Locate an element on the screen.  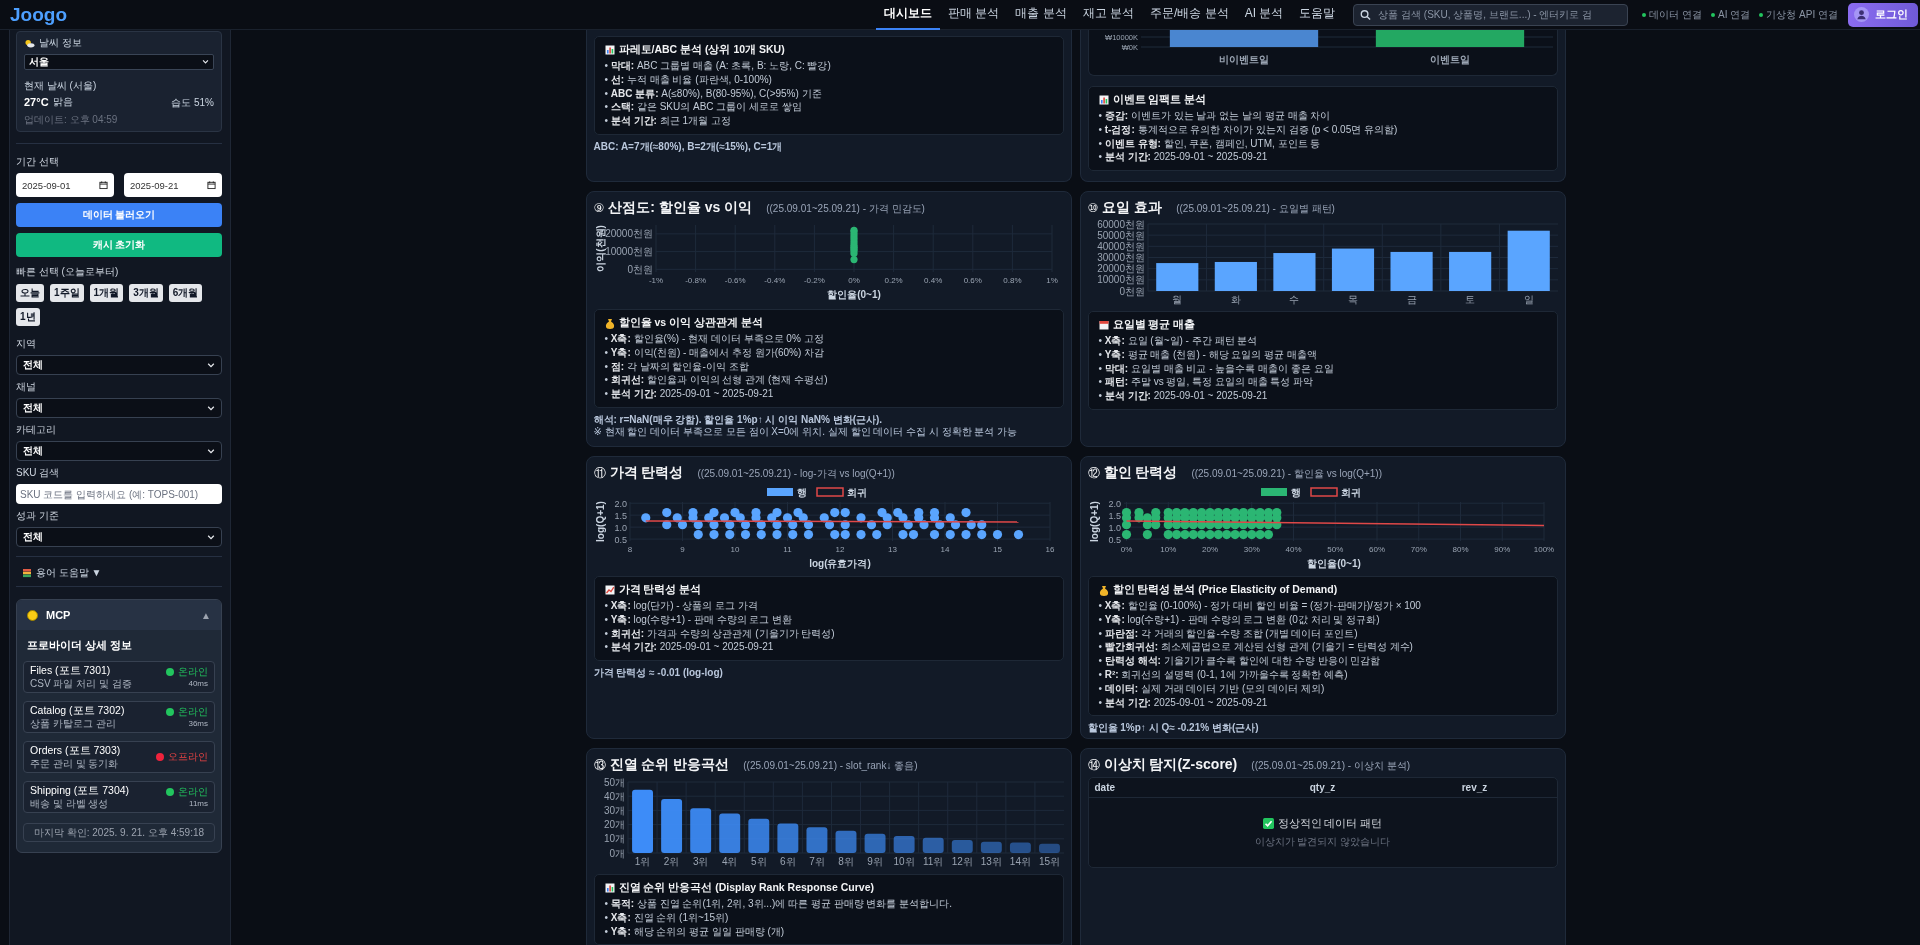
note-text: 할인율 1%p↑ 시 Q≈ -0.21% 변화(근사) is located at coordinates (1173, 728).